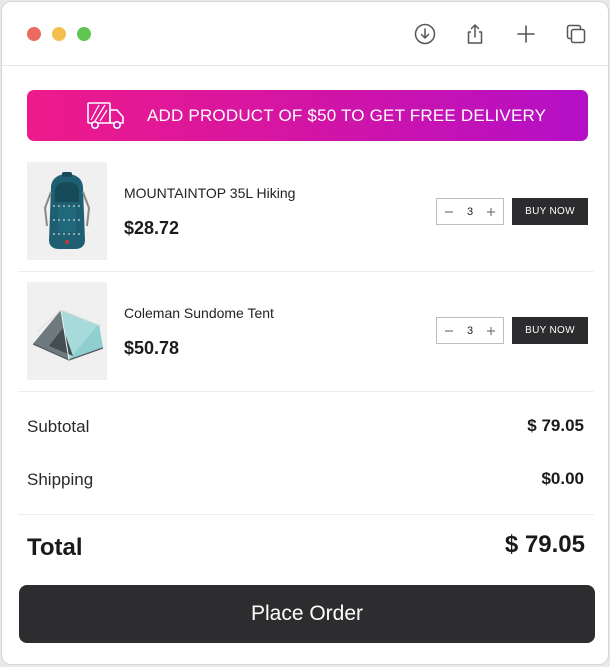 Image resolution: width=610 pixels, height=667 pixels. I want to click on shipping-label: Shipping, so click(60, 479).